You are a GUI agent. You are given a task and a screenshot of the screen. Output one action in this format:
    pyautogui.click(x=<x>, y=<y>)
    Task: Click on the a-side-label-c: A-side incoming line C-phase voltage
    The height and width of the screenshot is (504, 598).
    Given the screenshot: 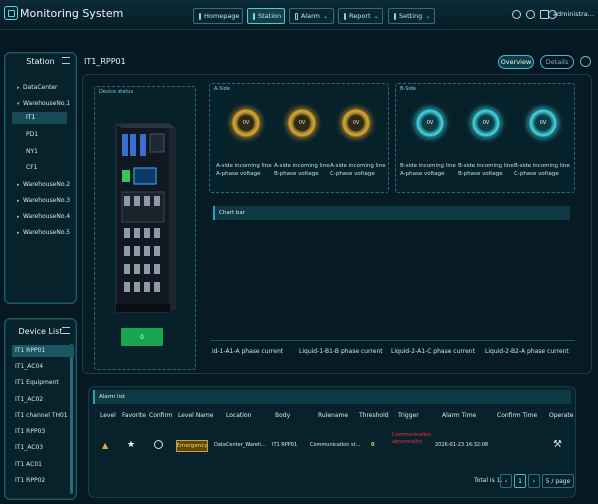 What is the action you would take?
    pyautogui.click(x=358, y=170)
    